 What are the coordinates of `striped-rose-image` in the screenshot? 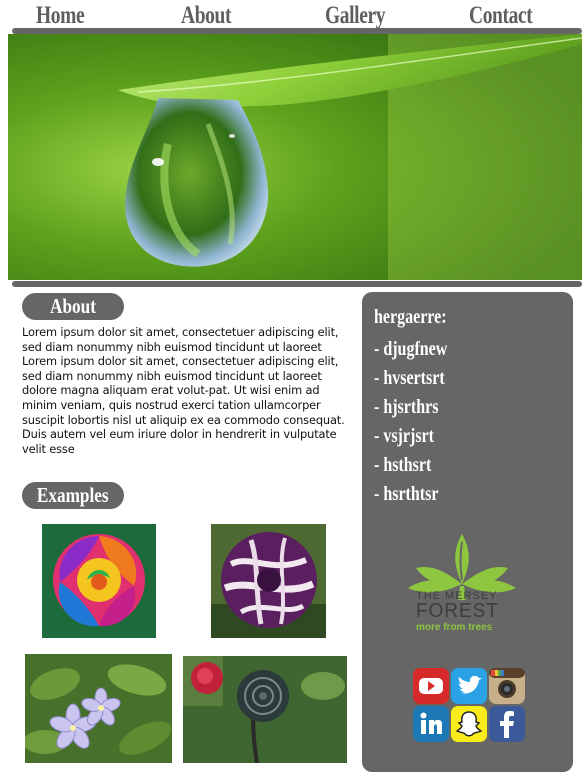 It's located at (268, 581).